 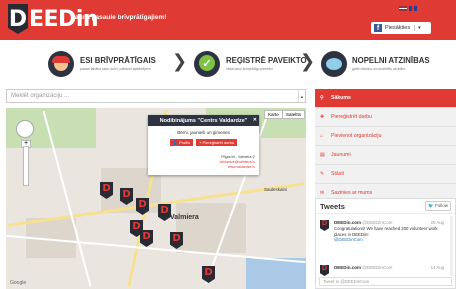 I want to click on logo-mark: D, so click(x=18, y=19).